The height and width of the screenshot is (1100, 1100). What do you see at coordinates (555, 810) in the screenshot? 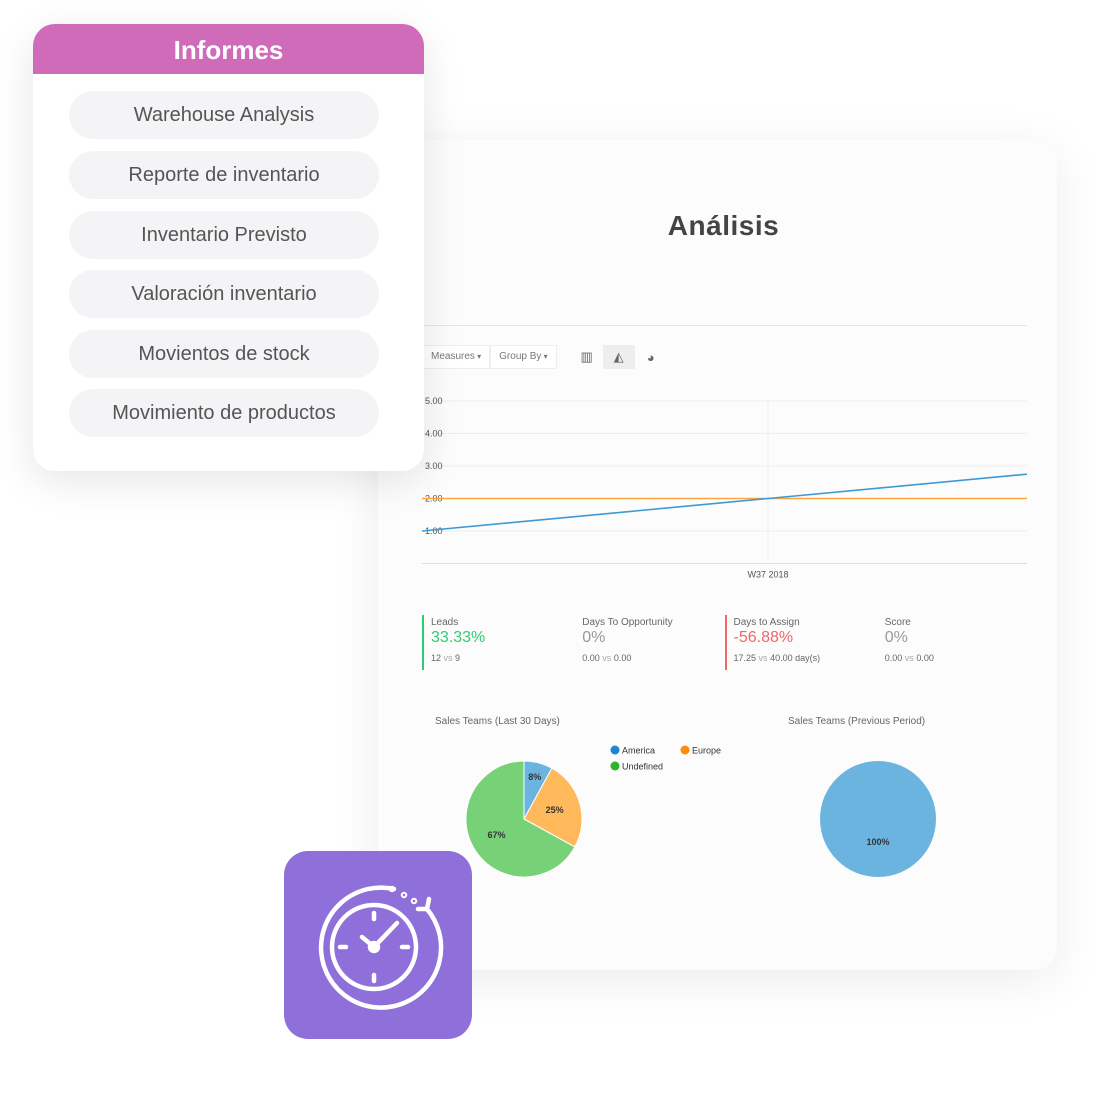
I see `pie-label: 25%` at bounding box center [555, 810].